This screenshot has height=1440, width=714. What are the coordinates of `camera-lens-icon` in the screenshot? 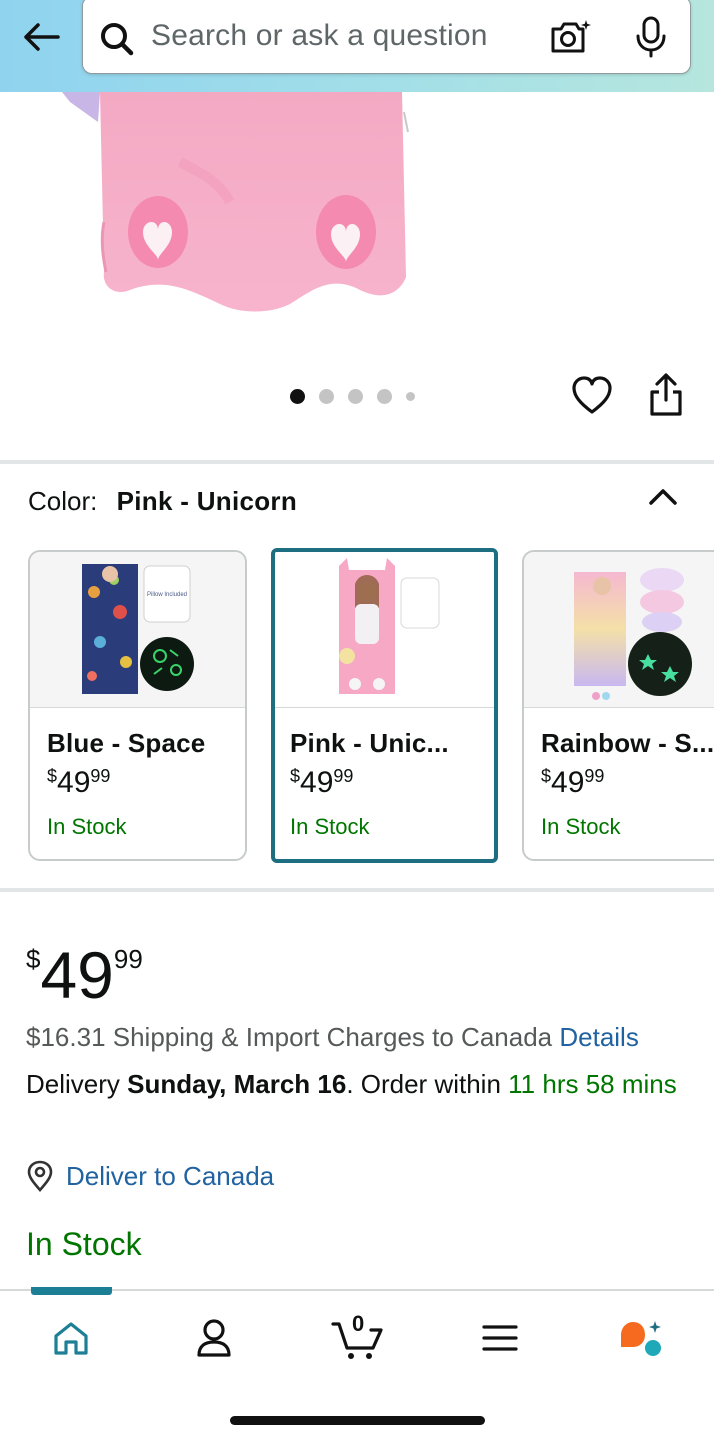 It's located at (571, 38).